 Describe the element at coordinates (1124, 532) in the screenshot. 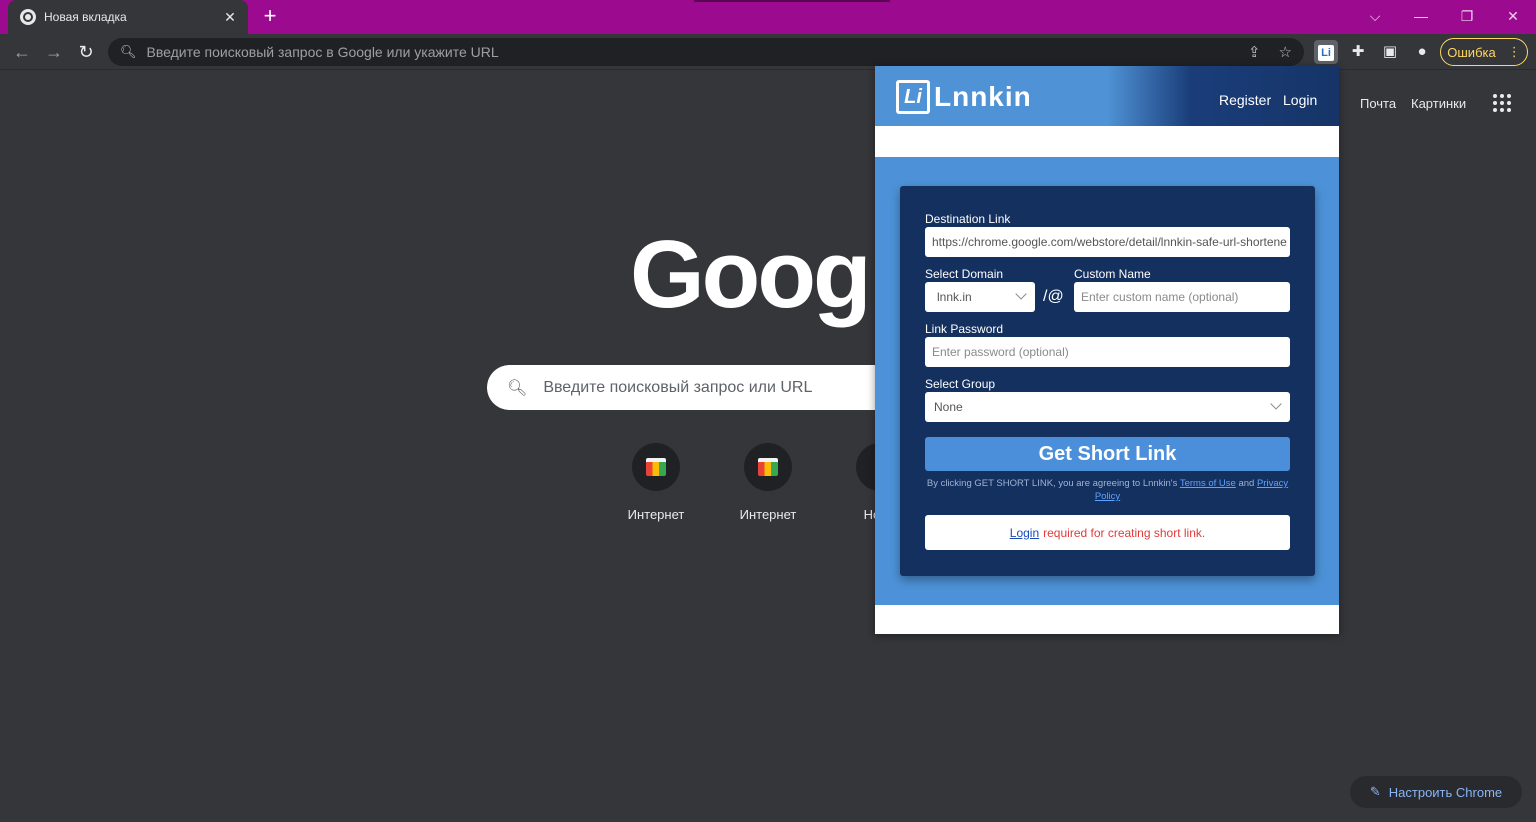

I see `login-required-text: required for creating short link.` at that location.